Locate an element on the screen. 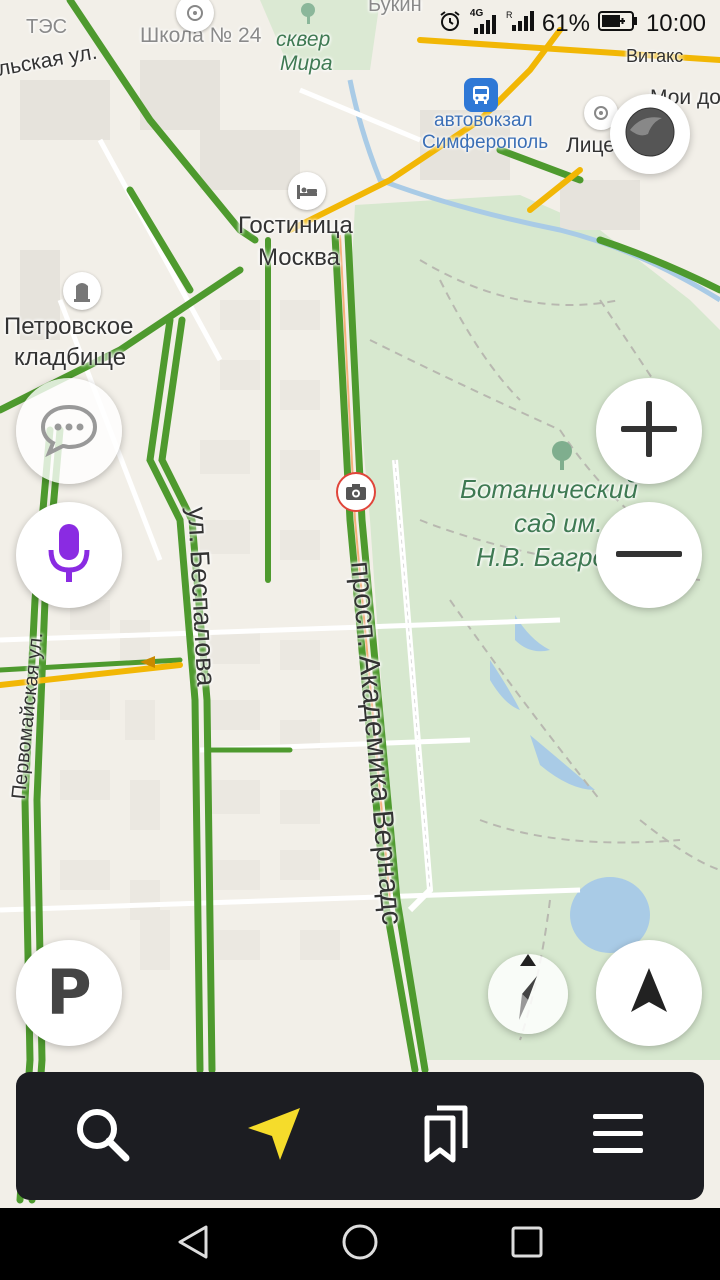  tree-icon is located at coordinates (562, 458).